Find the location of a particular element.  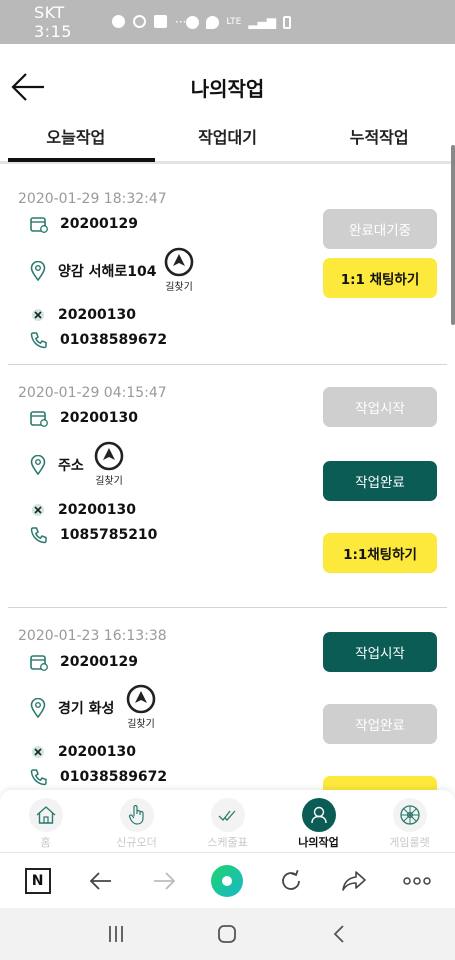

recent-apps-icon is located at coordinates (115, 934).